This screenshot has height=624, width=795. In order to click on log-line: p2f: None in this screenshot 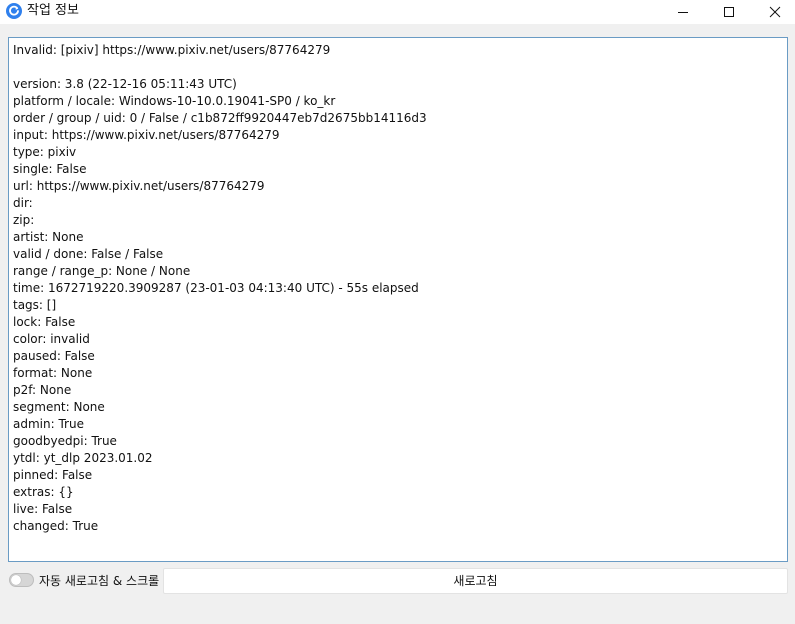, I will do `click(42, 390)`.